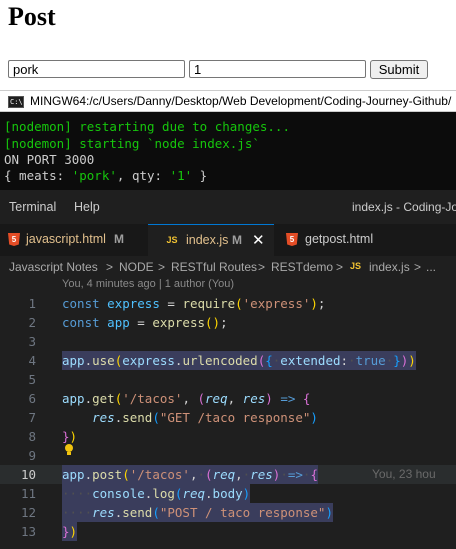 This screenshot has height=549, width=456. Describe the element at coordinates (32, 455) in the screenshot. I see `line-number: 9` at that location.